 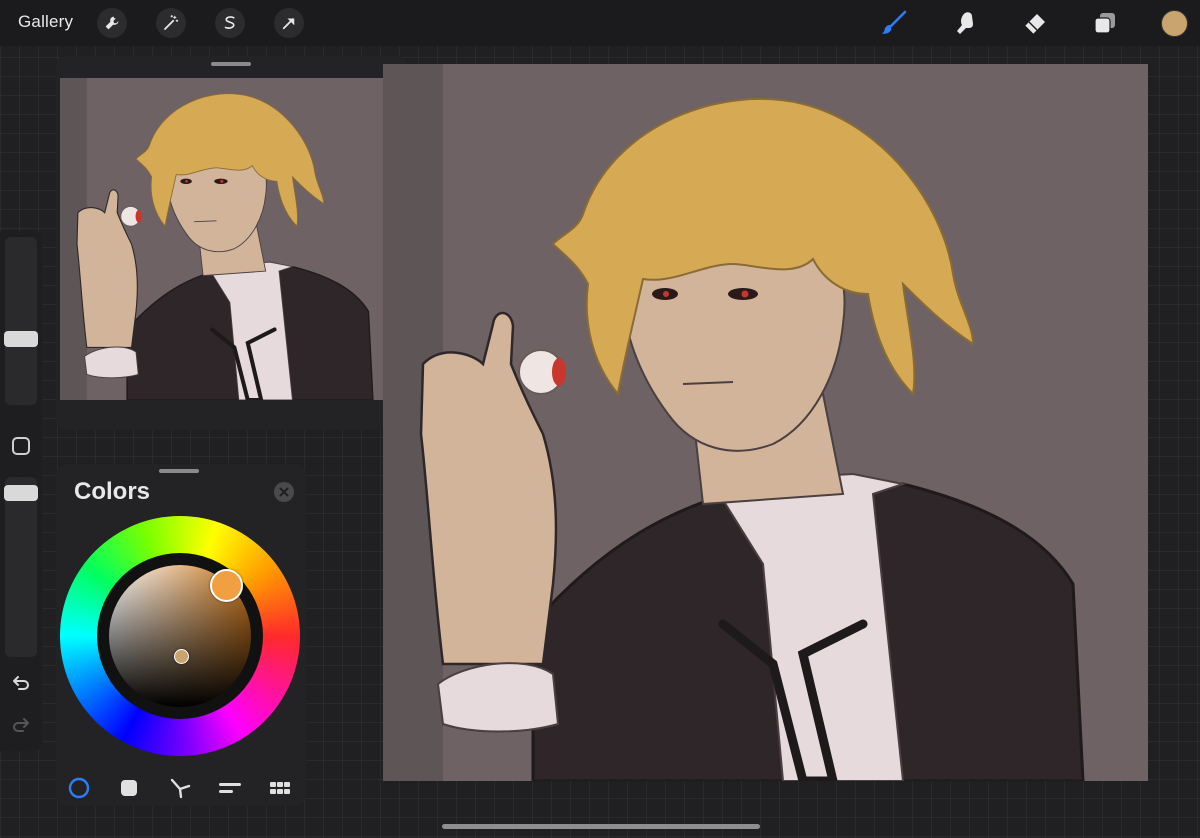 I want to click on colors-panel-grabber, so click(x=179, y=471).